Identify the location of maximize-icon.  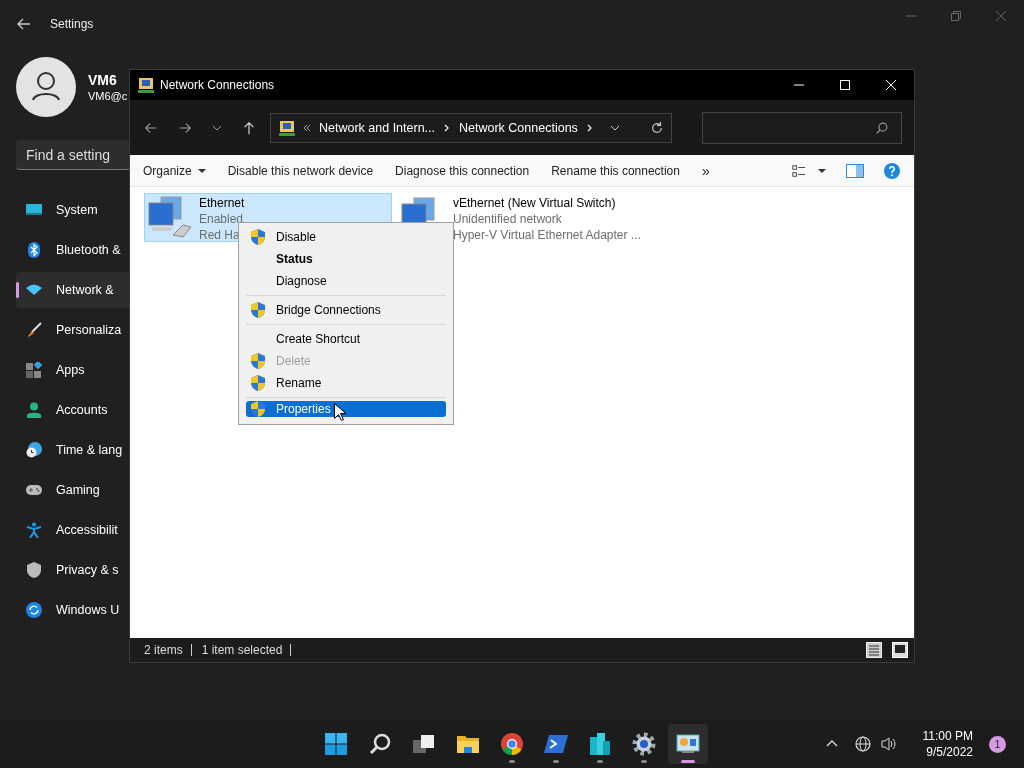
(845, 85).